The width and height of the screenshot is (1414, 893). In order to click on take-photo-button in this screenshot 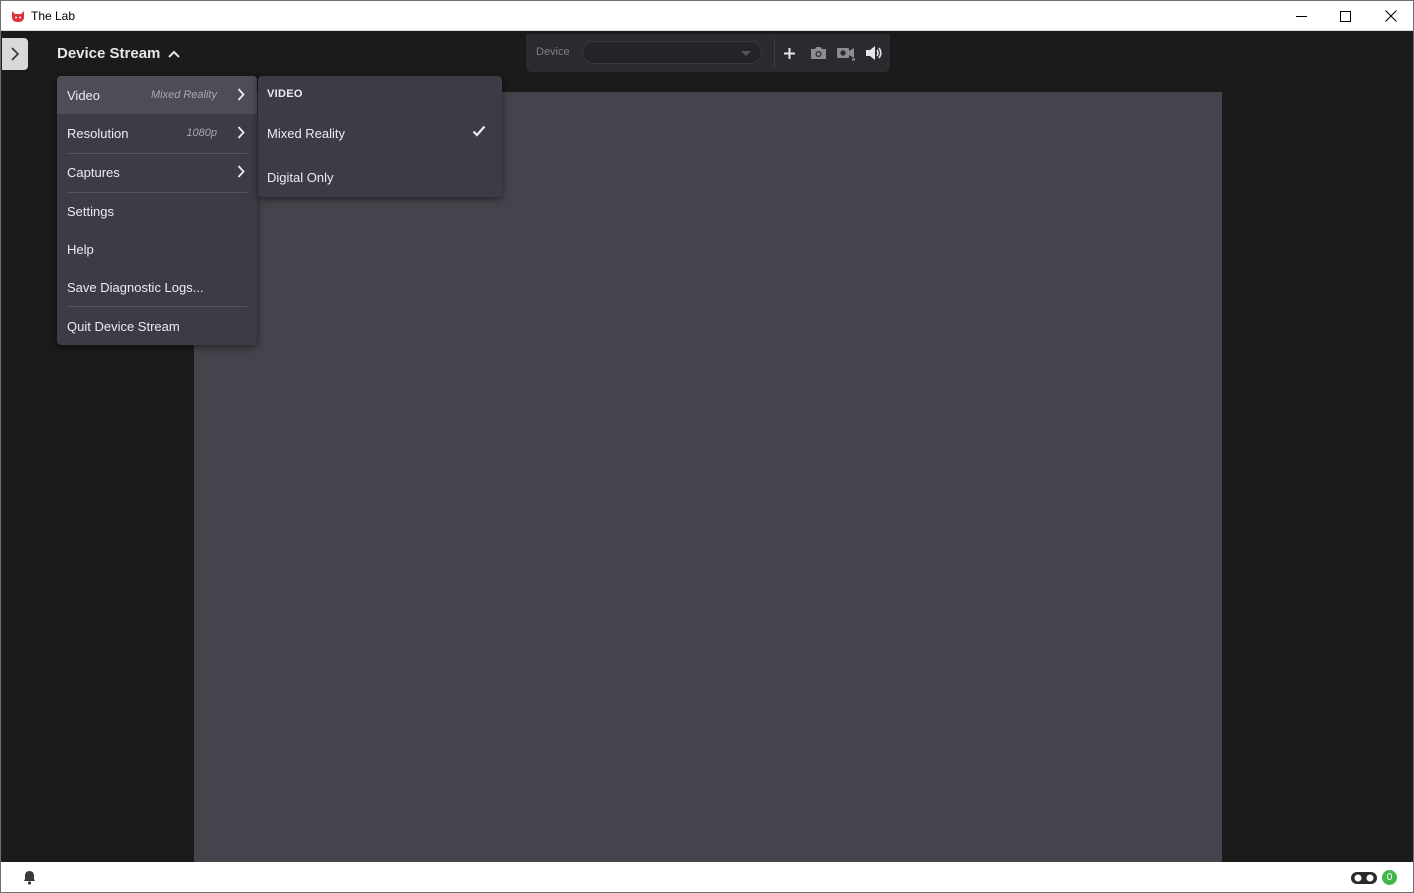, I will do `click(818, 53)`.